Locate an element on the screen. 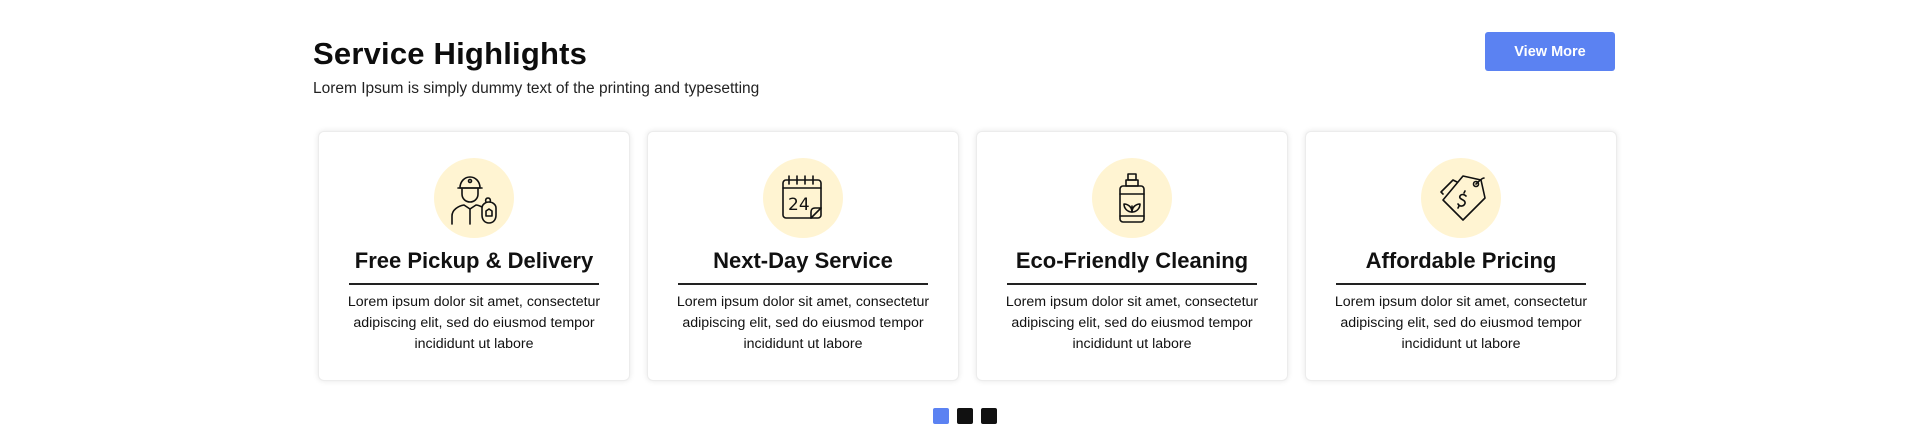 The width and height of the screenshot is (1919, 444). delivery-person-icon is located at coordinates (474, 198).